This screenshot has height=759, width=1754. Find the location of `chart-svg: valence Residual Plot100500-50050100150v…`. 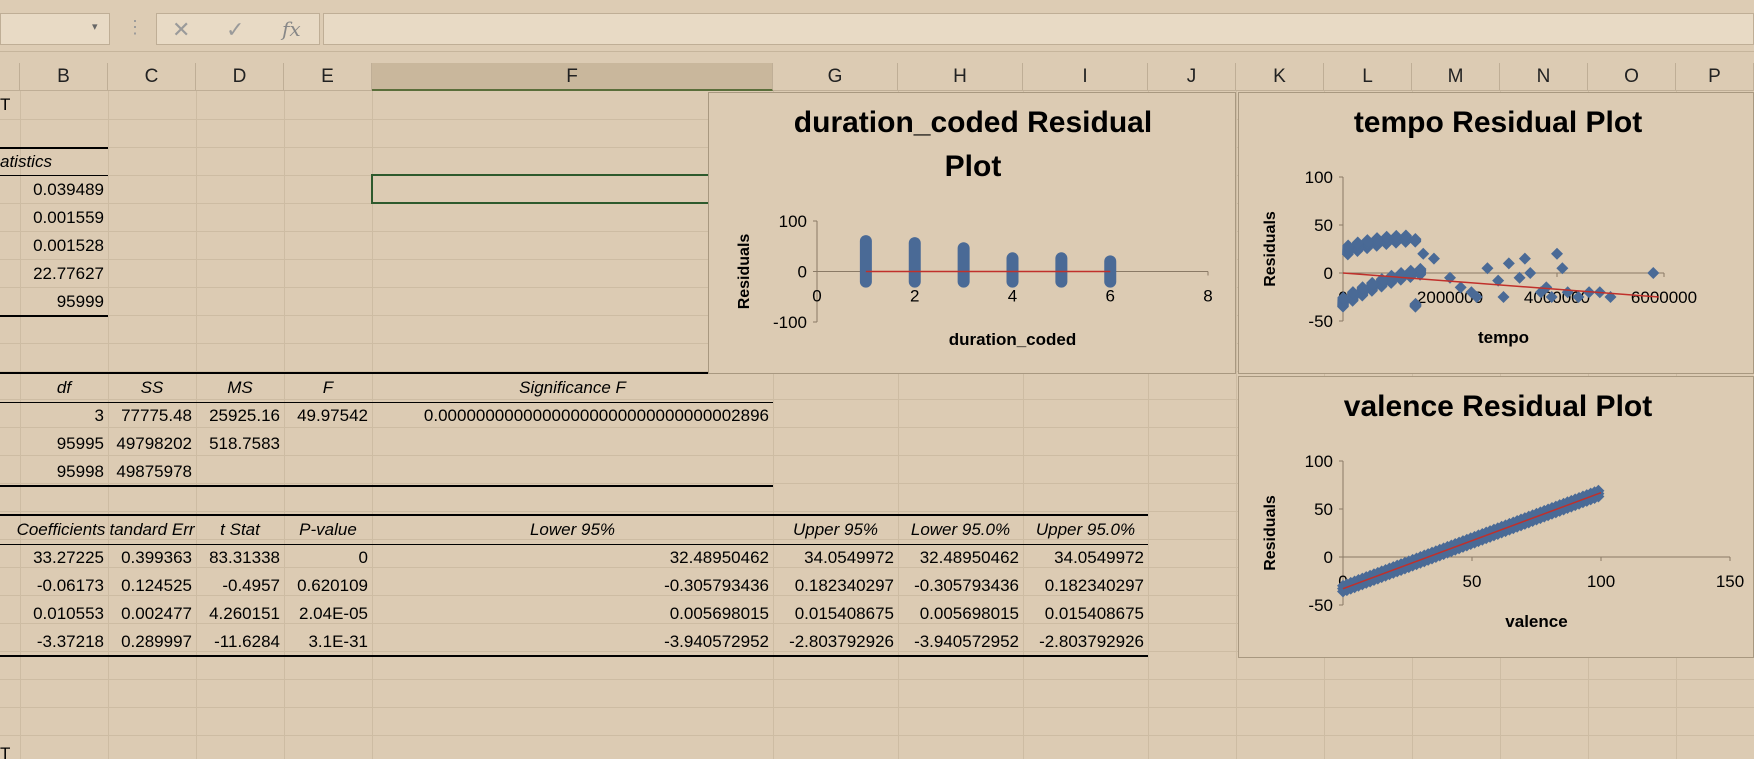

chart-svg: valence Residual Plot100500-50050100150v… is located at coordinates (1503, 510).